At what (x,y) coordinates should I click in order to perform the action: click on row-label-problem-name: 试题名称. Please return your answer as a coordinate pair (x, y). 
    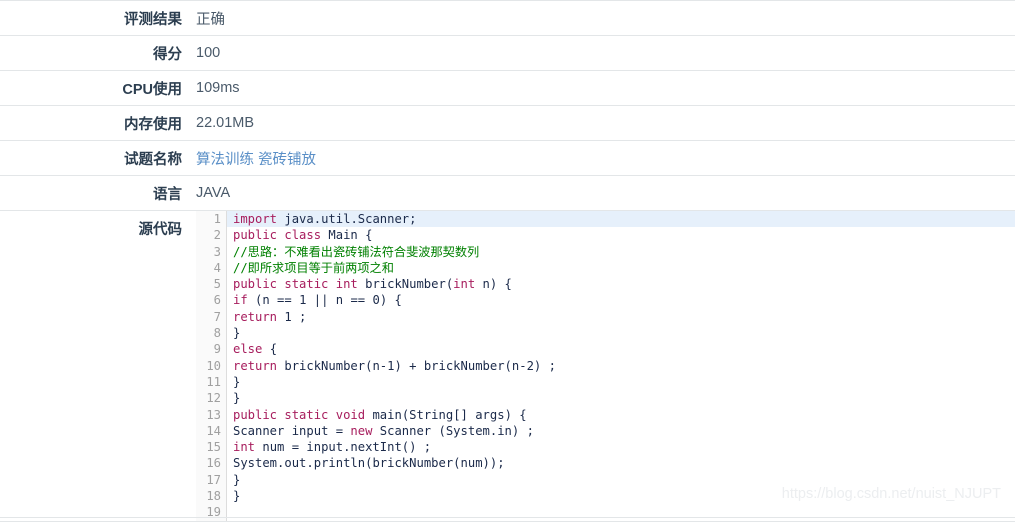
    Looking at the image, I should click on (153, 159).